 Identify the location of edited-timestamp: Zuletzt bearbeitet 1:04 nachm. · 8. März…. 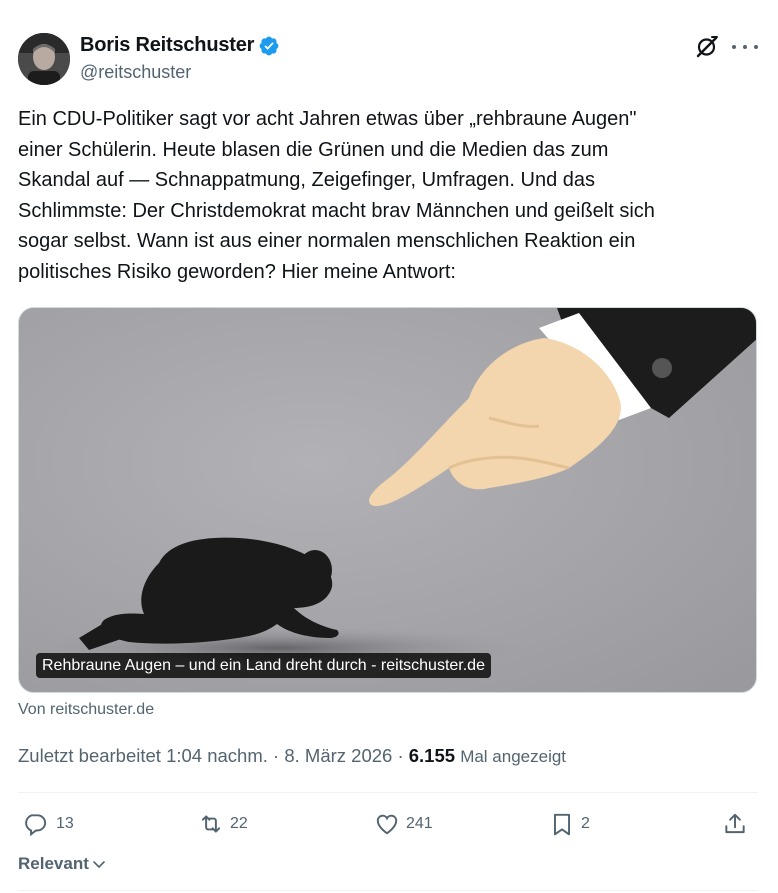
(213, 755).